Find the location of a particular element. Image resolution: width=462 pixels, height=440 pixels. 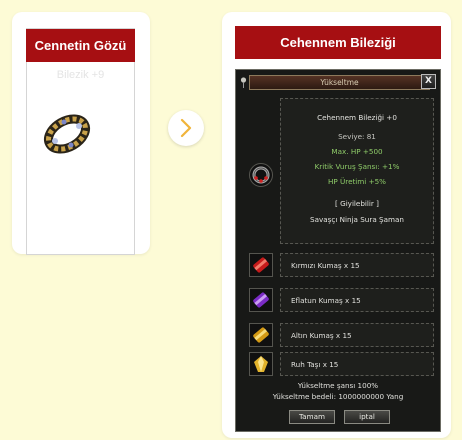

upgrade-chance: Yükseltme şansı 100% is located at coordinates (338, 385).